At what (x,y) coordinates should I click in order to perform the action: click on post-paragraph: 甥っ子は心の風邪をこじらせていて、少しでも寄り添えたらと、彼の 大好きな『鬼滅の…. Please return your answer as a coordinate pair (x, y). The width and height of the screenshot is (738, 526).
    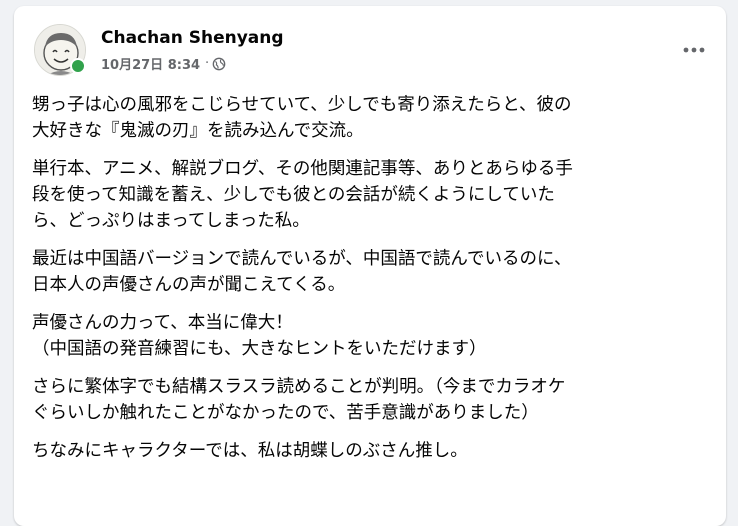
    Looking at the image, I should click on (371, 118).